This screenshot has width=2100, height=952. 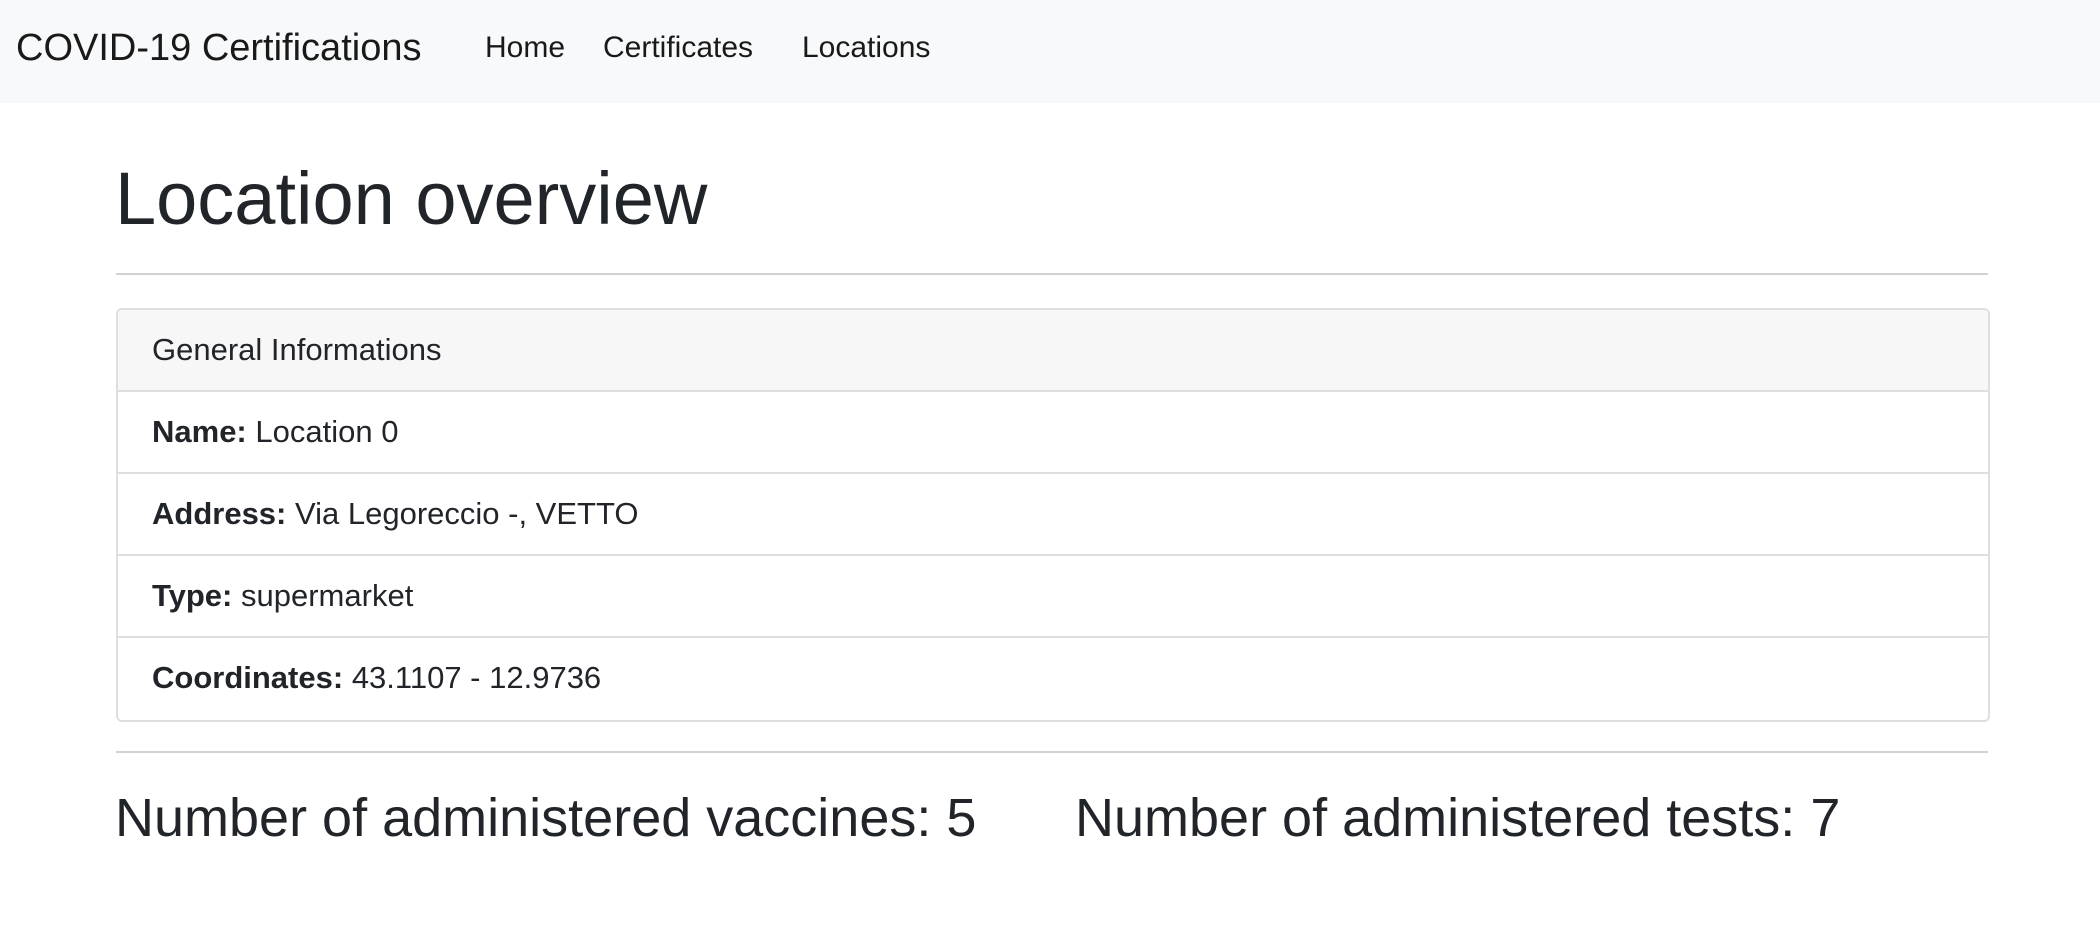 I want to click on tests-count-value: 7, so click(x=1825, y=818).